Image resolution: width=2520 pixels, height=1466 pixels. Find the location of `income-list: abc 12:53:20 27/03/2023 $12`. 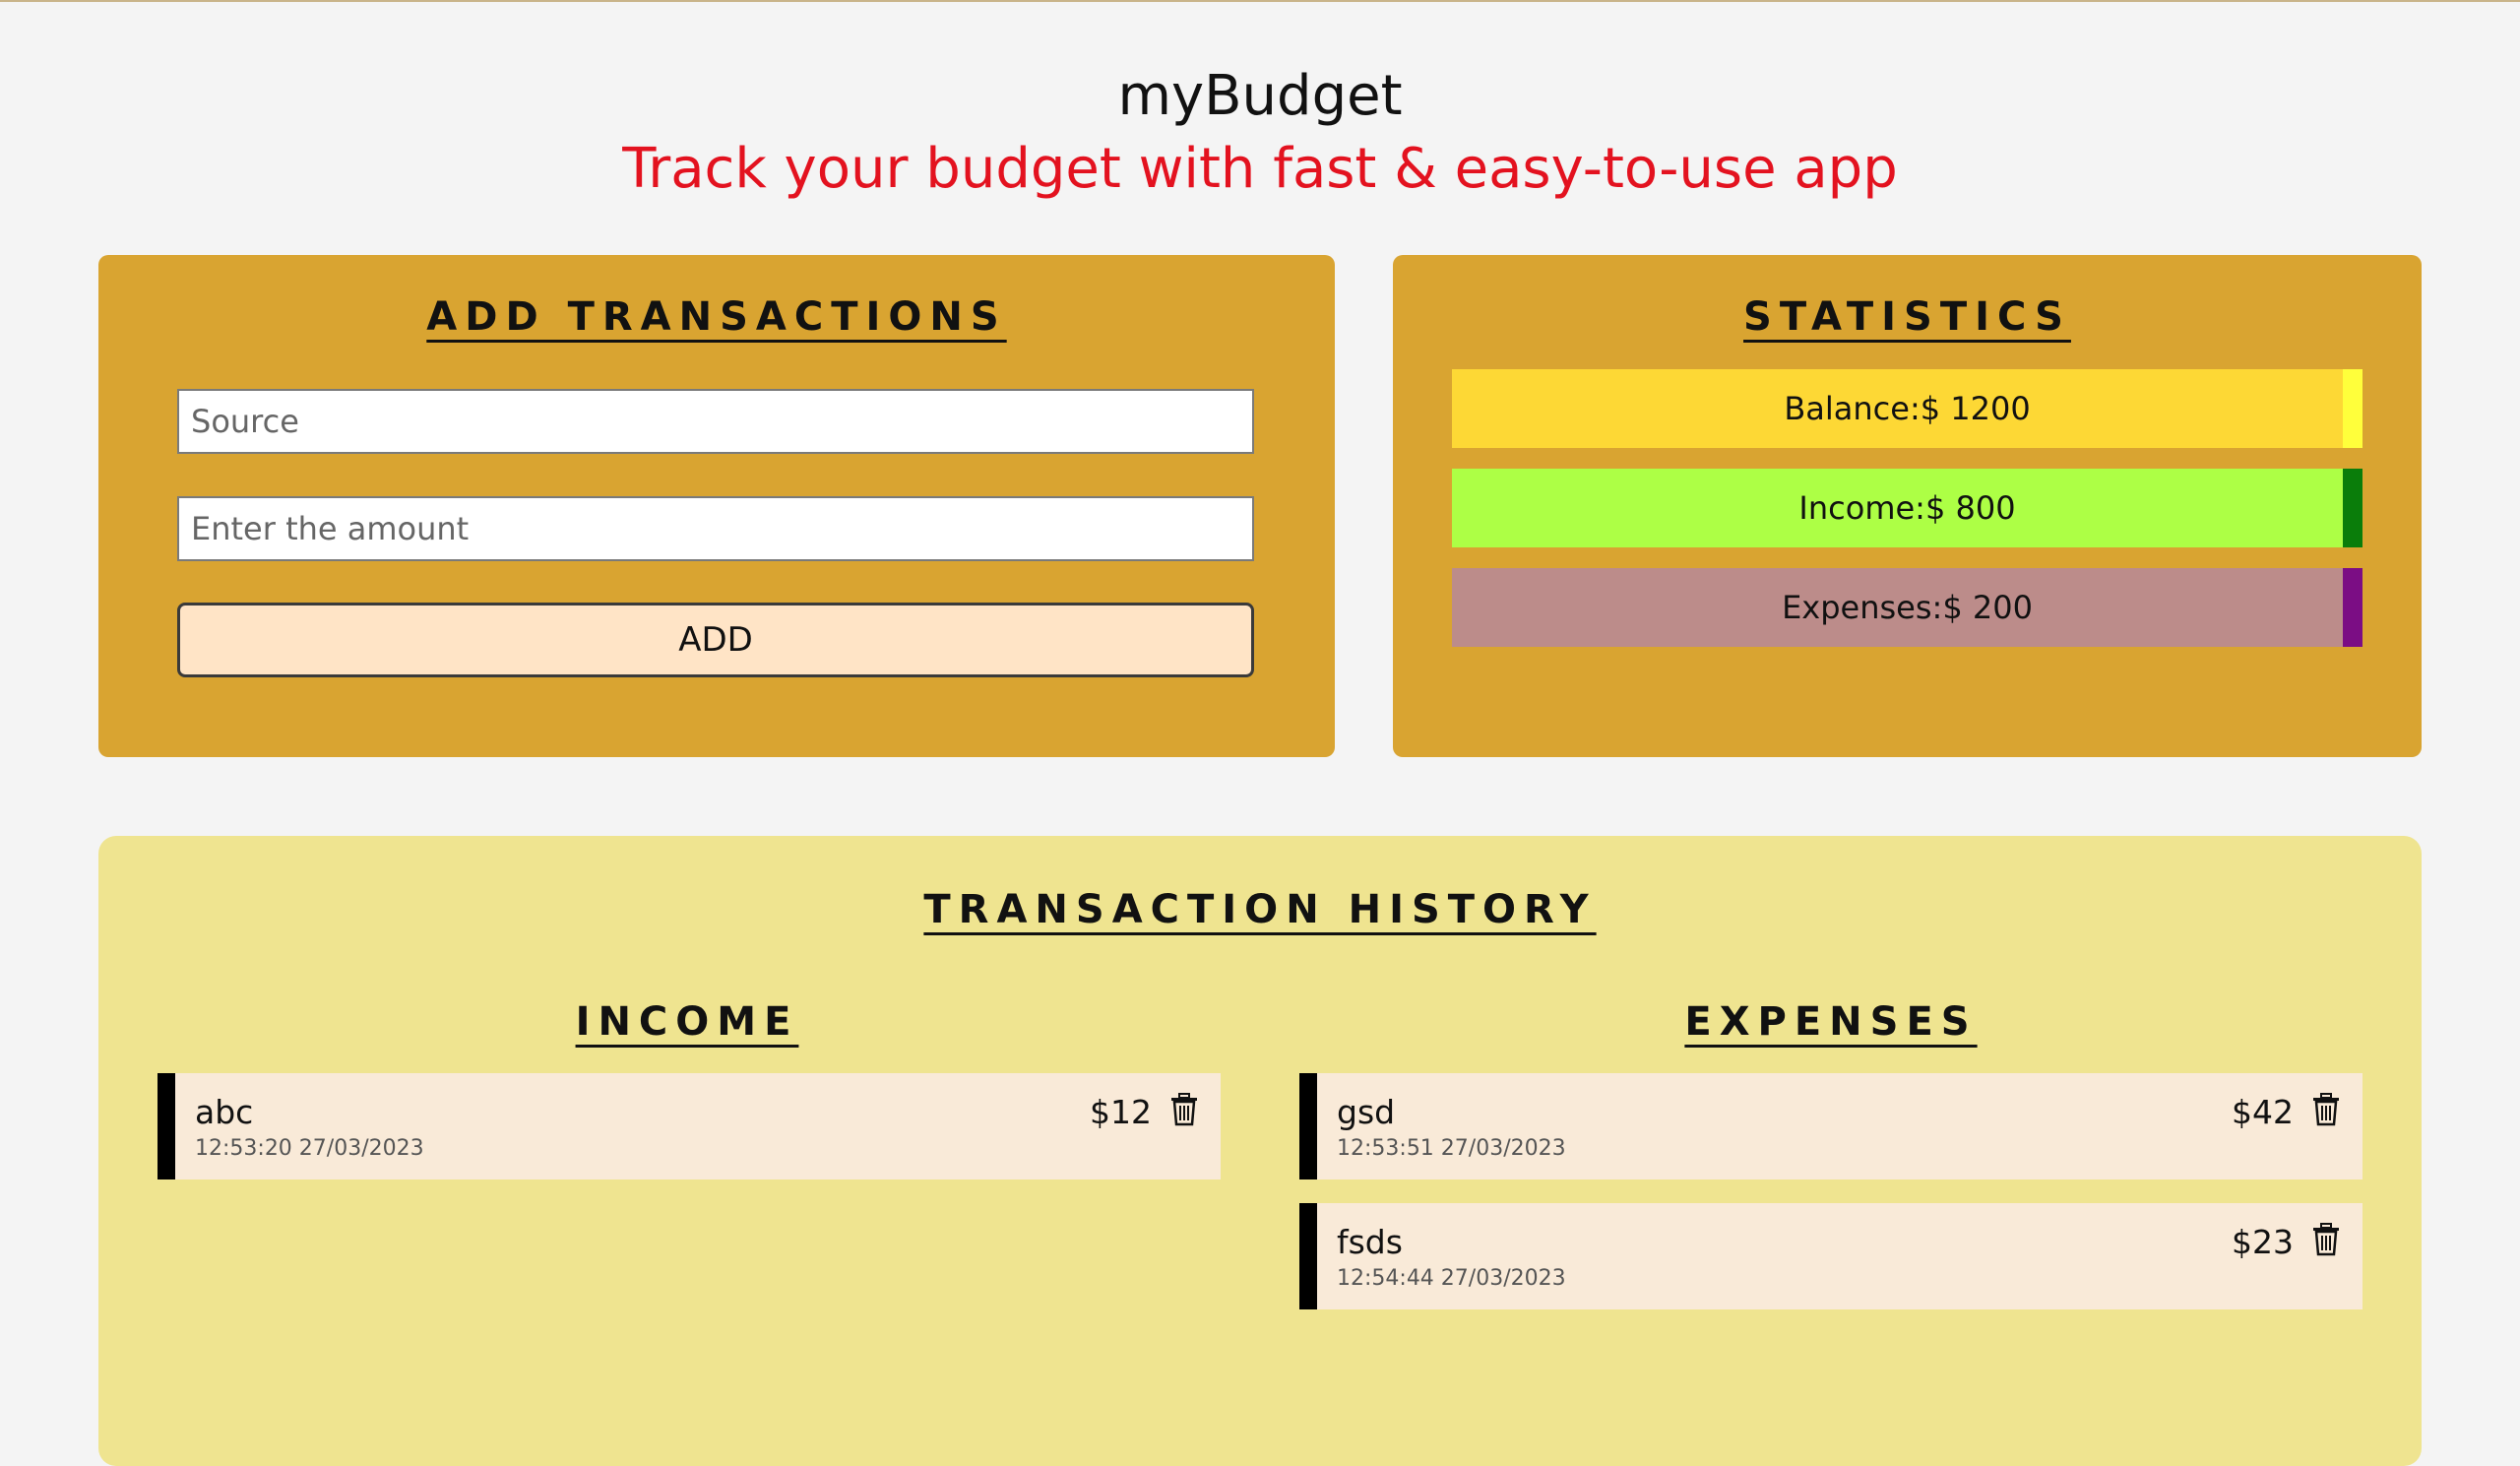

income-list: abc 12:53:20 27/03/2023 $12 is located at coordinates (689, 1138).